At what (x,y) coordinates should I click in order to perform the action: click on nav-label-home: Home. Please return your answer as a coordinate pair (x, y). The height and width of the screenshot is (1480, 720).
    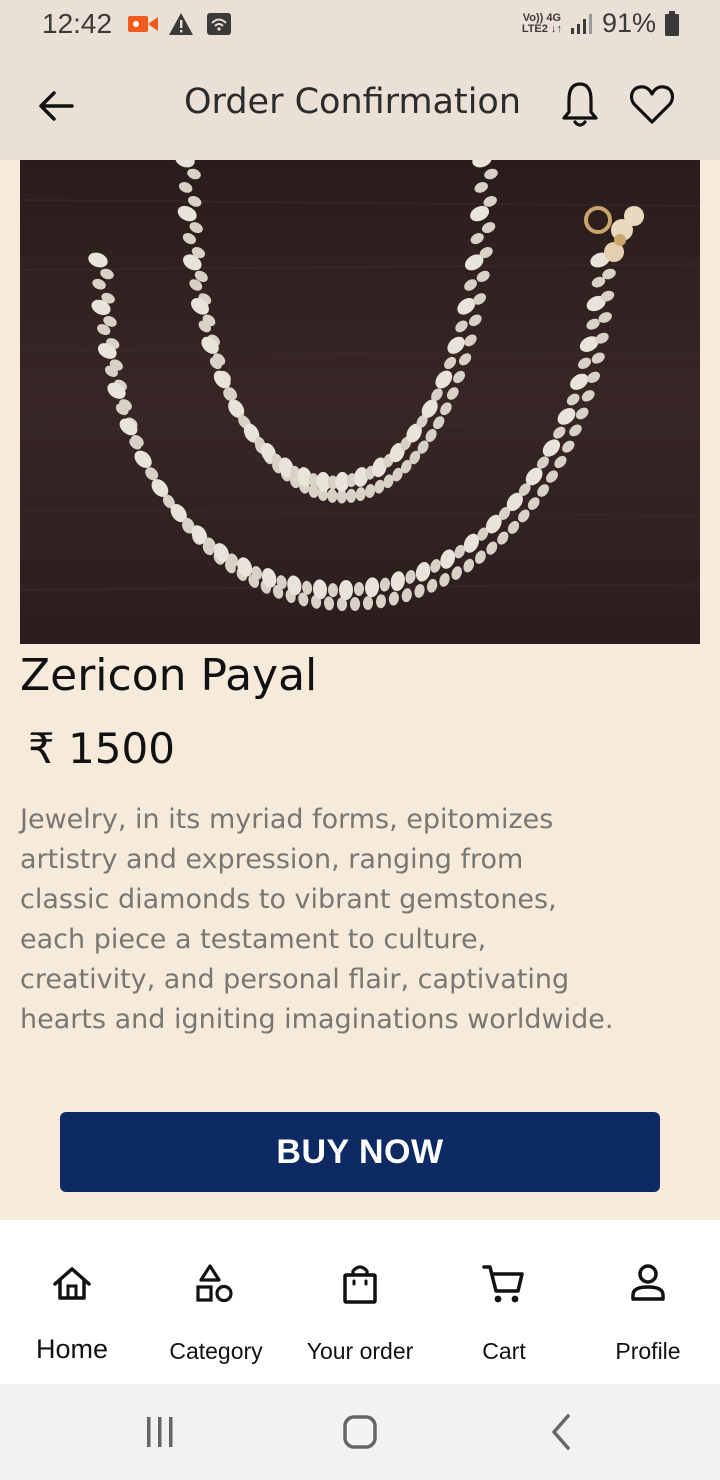
    Looking at the image, I should click on (72, 1349).